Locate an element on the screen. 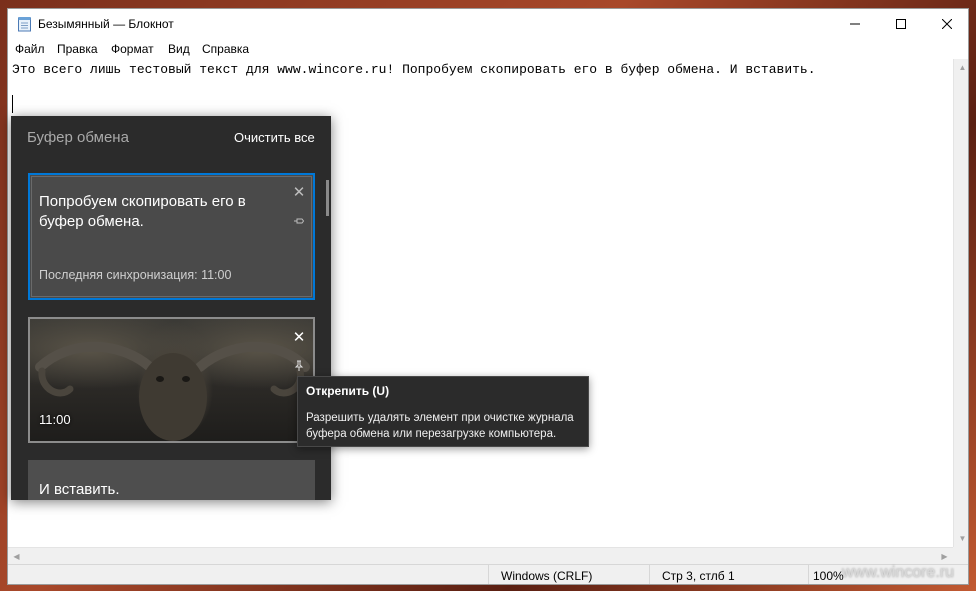 The image size is (976, 591). scroll-up-icon: ▲ is located at coordinates (961, 67).